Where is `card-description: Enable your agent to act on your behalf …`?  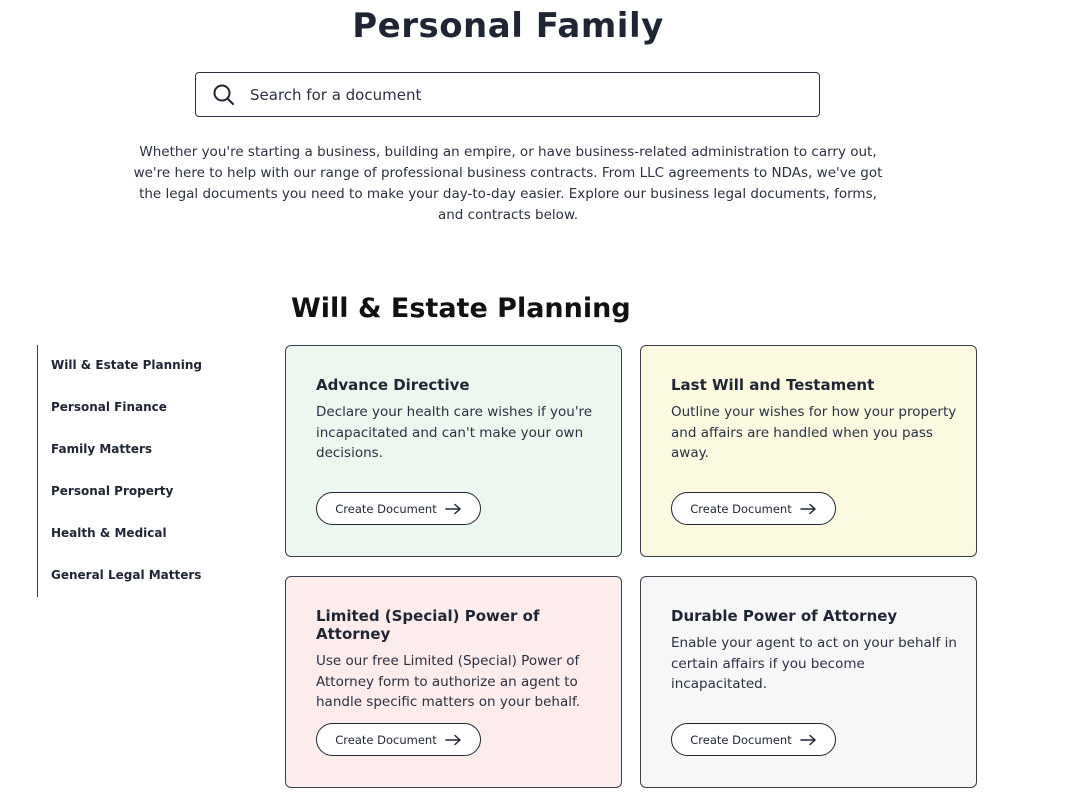
card-description: Enable your agent to act on your behalf … is located at coordinates (814, 663).